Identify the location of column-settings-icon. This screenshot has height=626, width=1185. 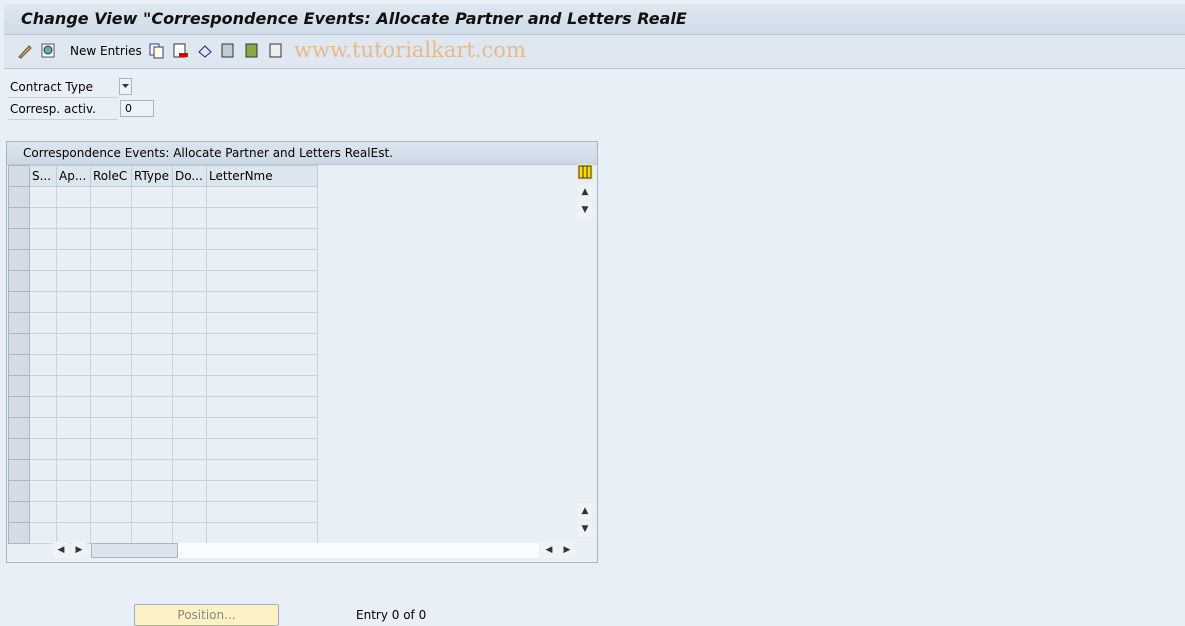
(585, 172).